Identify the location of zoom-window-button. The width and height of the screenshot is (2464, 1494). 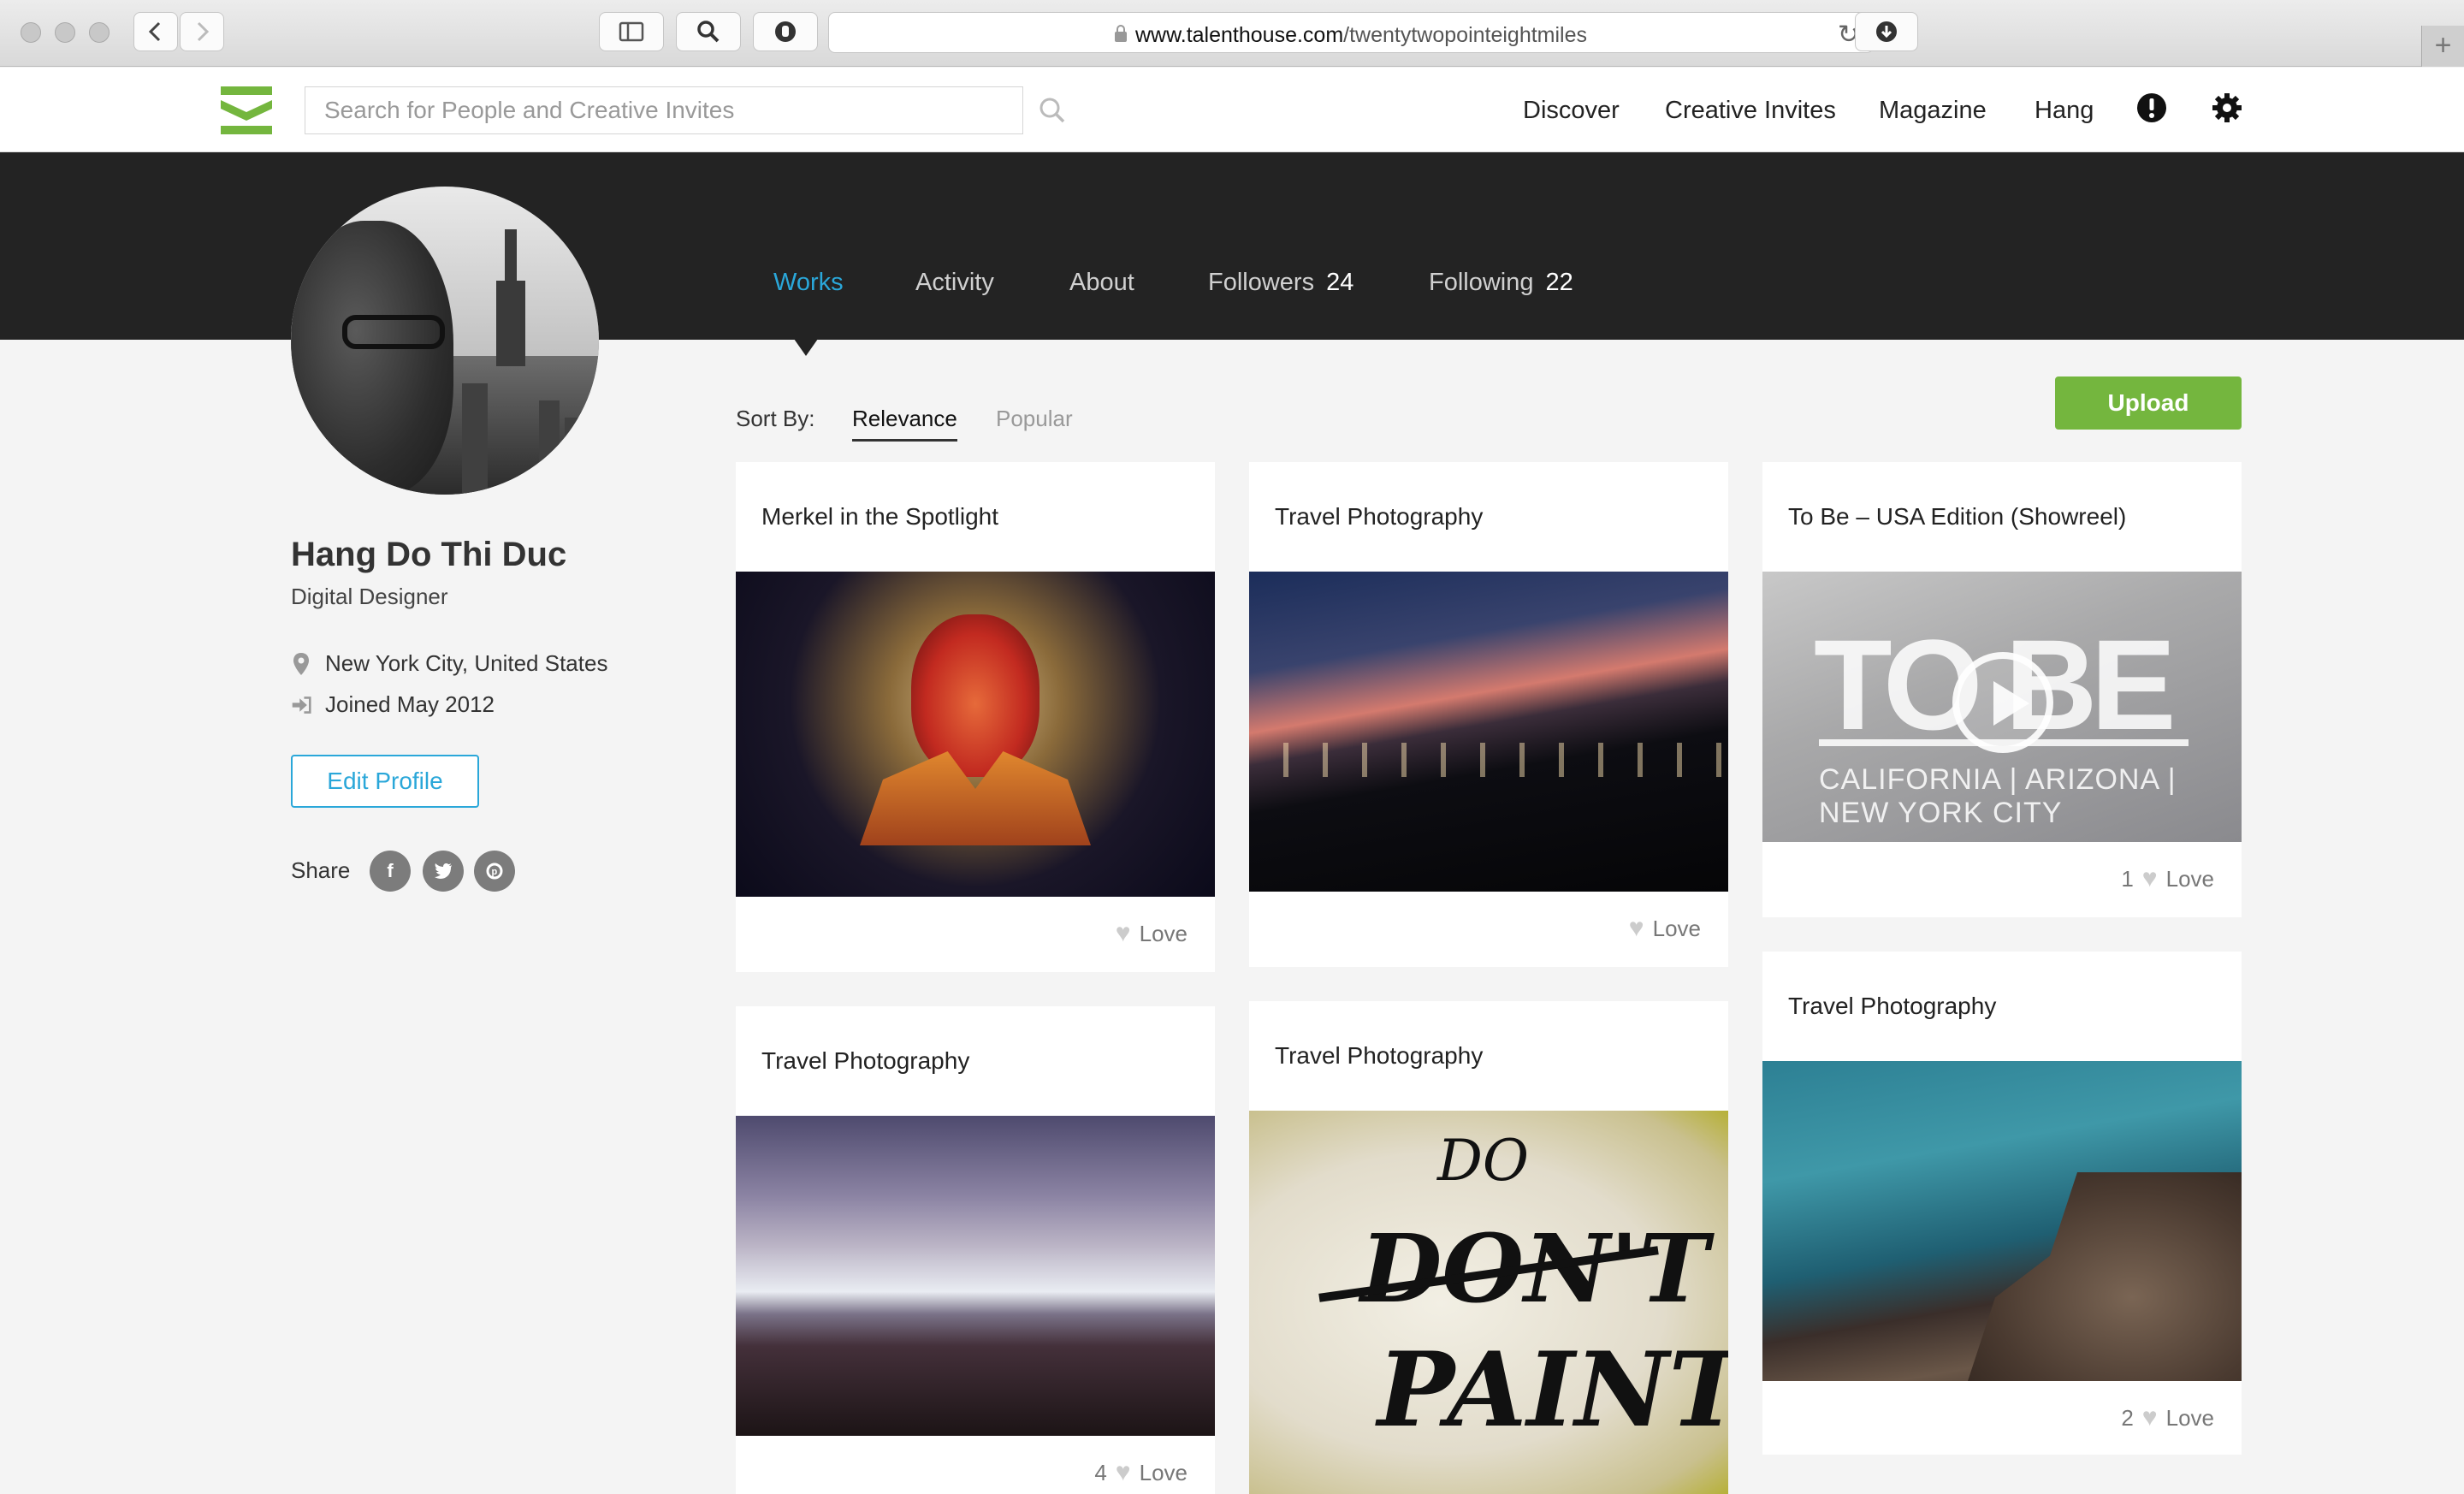
(99, 32).